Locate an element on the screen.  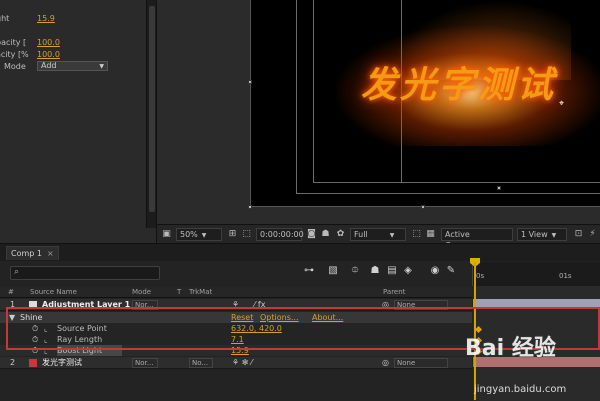
effect-panel-scrollbar is located at coordinates (151, 114).